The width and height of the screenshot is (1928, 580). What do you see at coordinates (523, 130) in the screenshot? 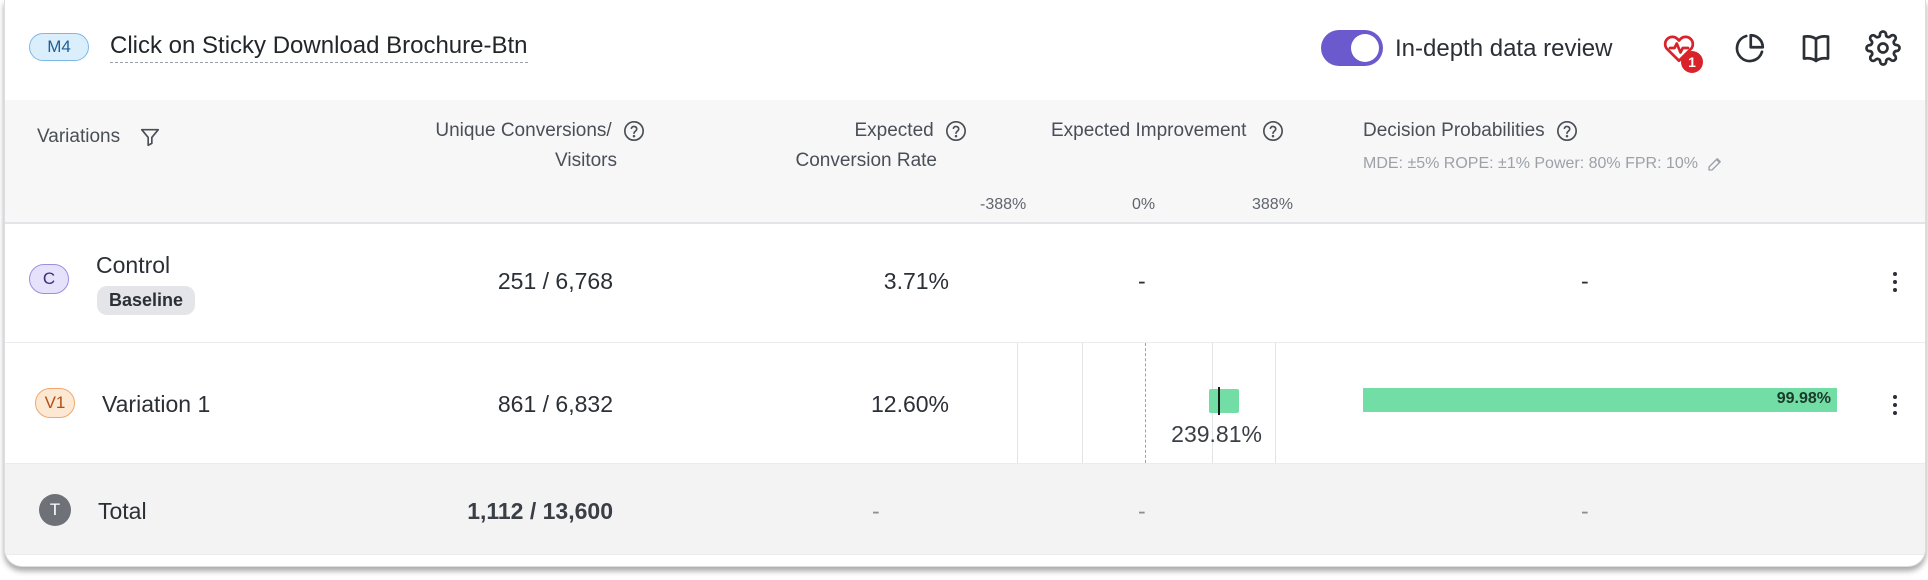
I see `col-unique-conversions-label: Unique Conversions/` at bounding box center [523, 130].